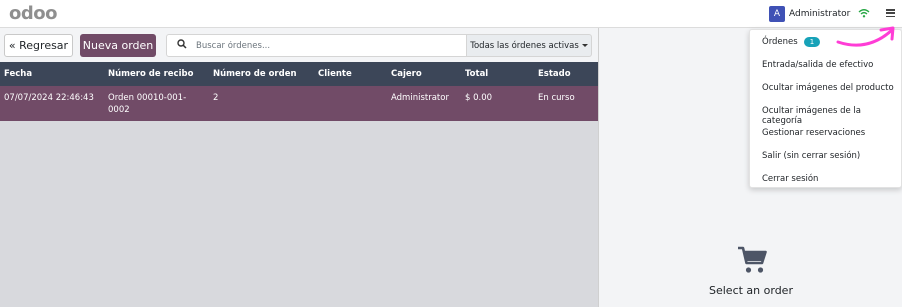  I want to click on menu-item-logout: Cerrar sesión, so click(790, 179).